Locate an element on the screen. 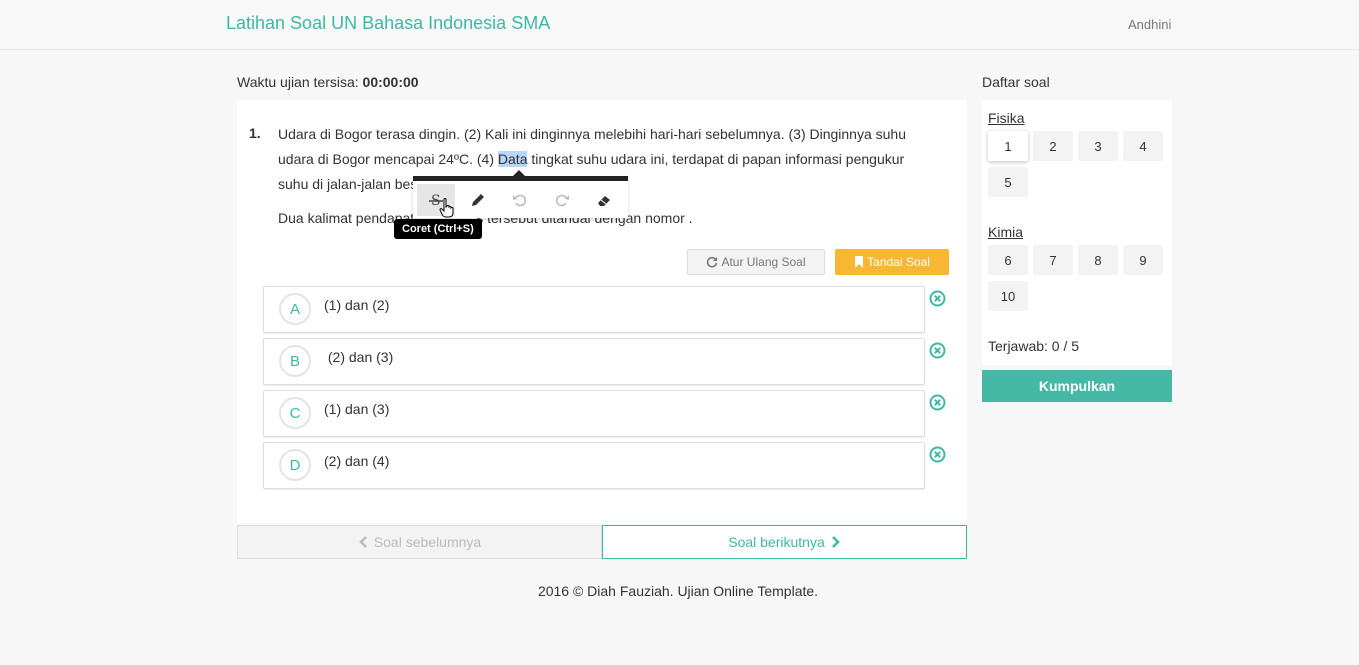 This screenshot has height=665, width=1359. pencil-button is located at coordinates (478, 200).